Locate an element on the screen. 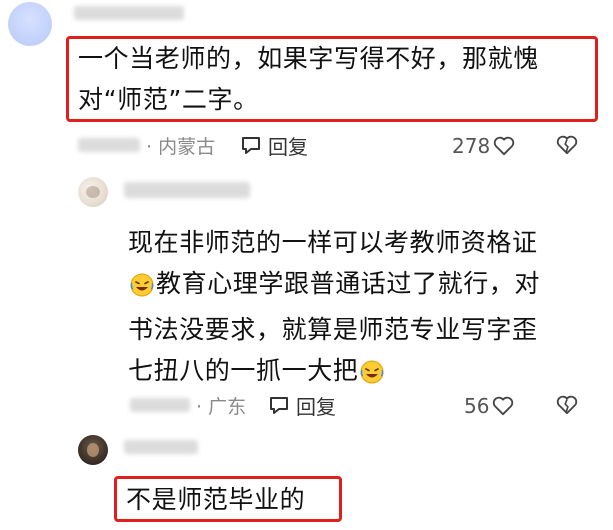 The width and height of the screenshot is (613, 530). like-count: 278 is located at coordinates (471, 146).